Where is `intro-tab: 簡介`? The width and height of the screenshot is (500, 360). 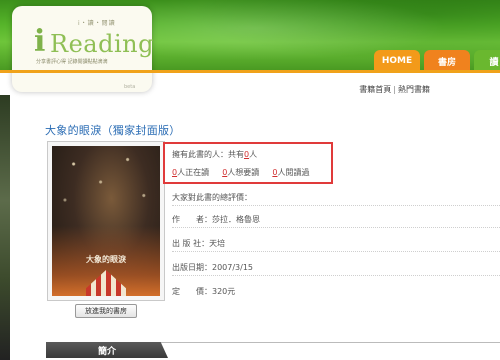 intro-tab: 簡介 is located at coordinates (107, 350).